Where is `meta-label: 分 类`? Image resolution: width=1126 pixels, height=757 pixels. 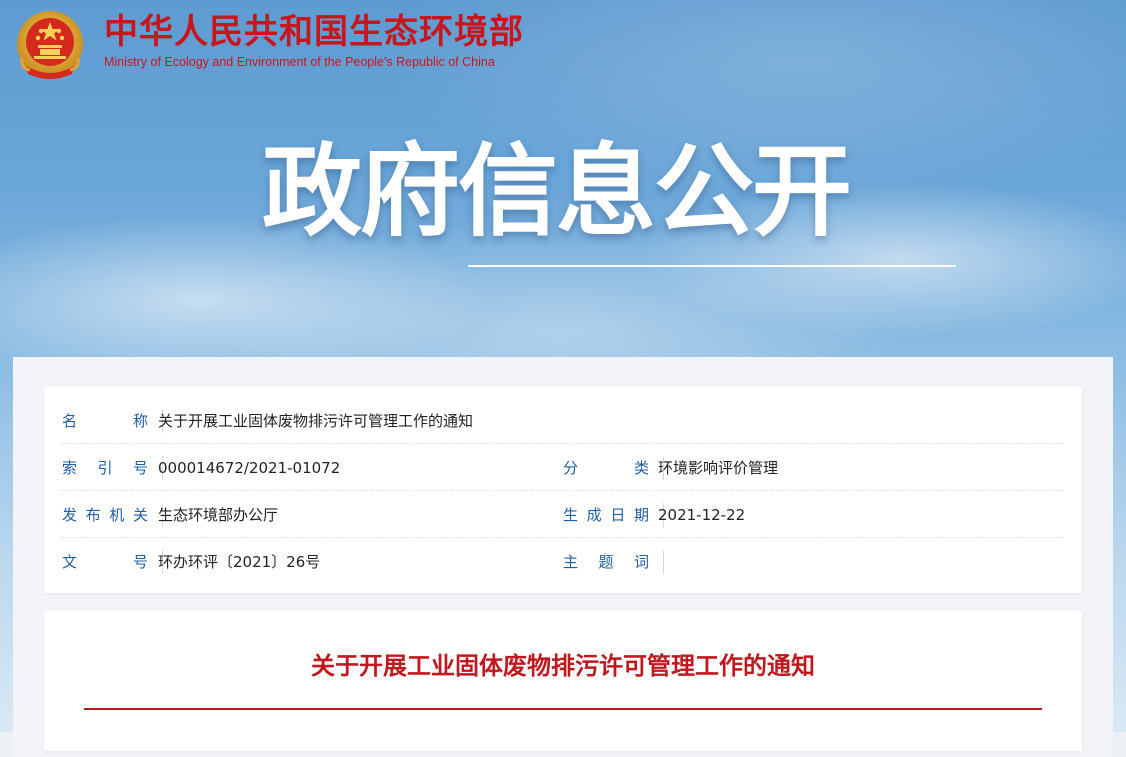
meta-label: 分 类 is located at coordinates (613, 468).